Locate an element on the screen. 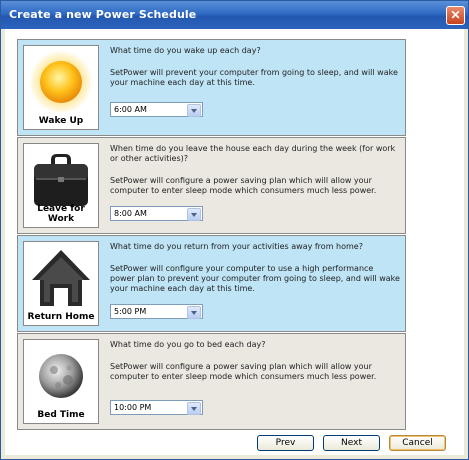 This screenshot has width=469, height=460. leave-for-work-time-value: 8:00 AM is located at coordinates (130, 213).